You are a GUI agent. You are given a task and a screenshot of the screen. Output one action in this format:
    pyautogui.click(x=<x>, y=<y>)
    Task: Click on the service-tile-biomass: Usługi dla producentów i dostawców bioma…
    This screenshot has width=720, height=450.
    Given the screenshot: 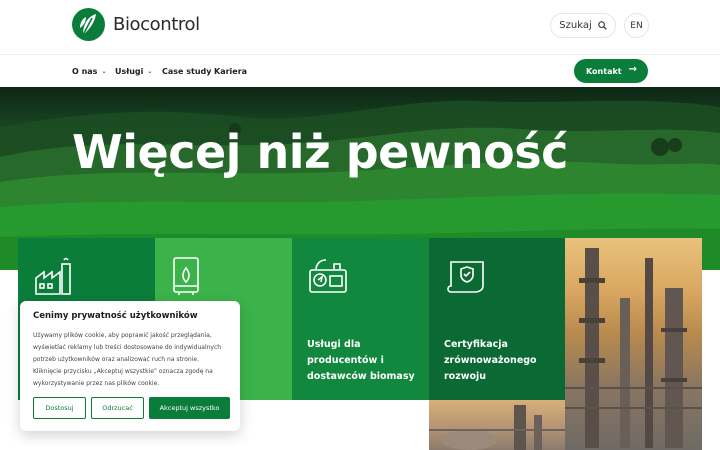 What is the action you would take?
    pyautogui.click(x=360, y=319)
    